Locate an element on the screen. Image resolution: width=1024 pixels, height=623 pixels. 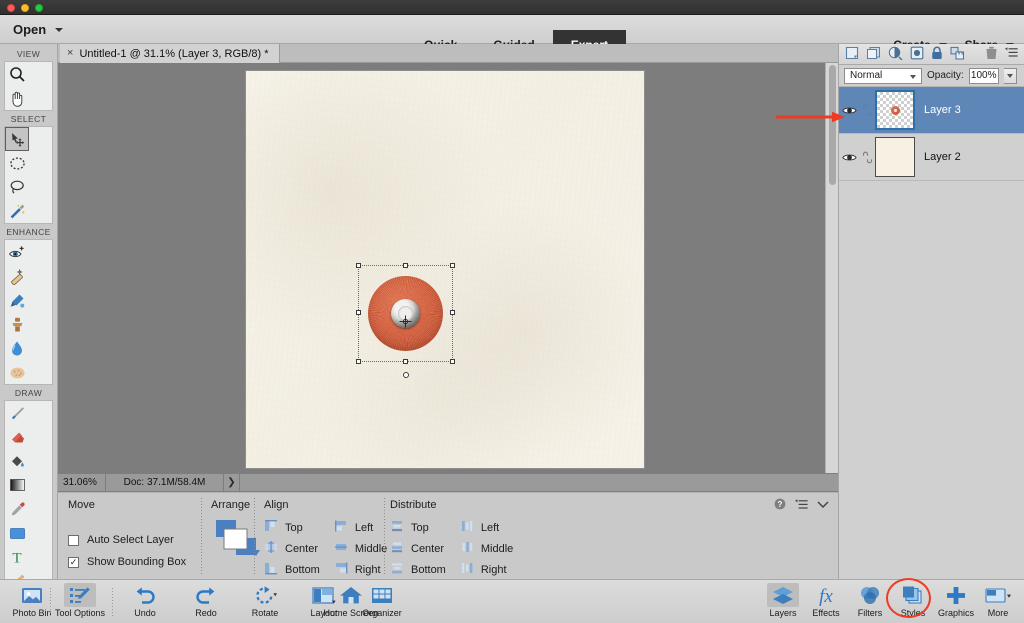
link-layers-icon is located at coordinates (957, 54).